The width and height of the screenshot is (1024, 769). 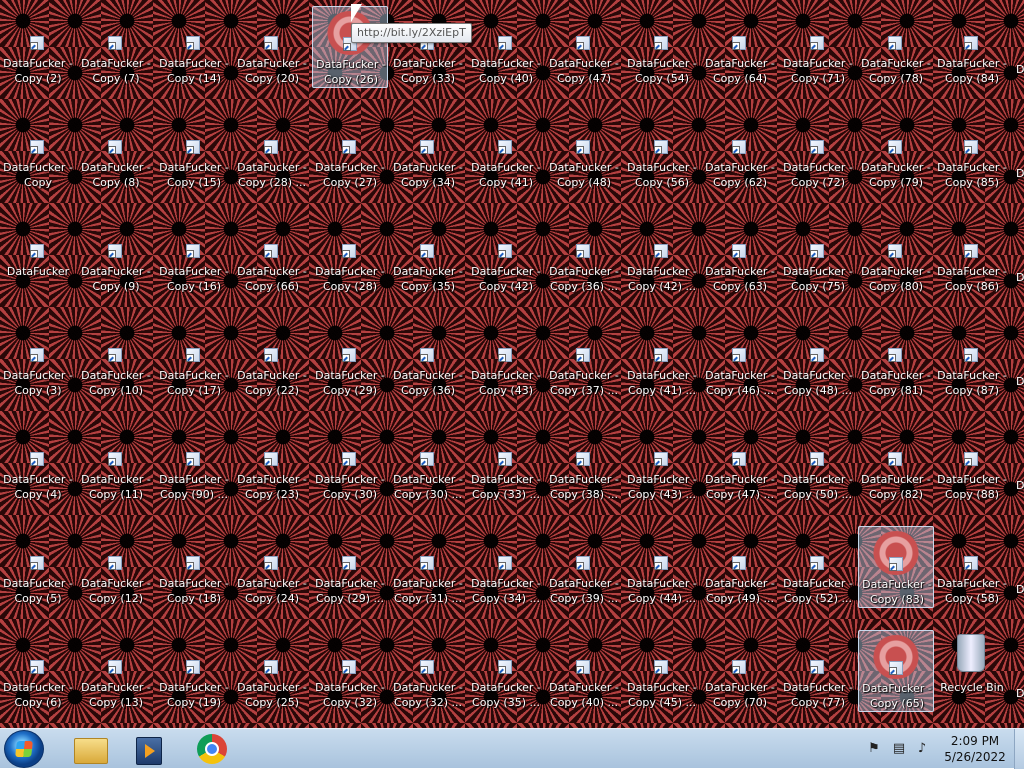 What do you see at coordinates (899, 749) in the screenshot?
I see `network-icon: ▤` at bounding box center [899, 749].